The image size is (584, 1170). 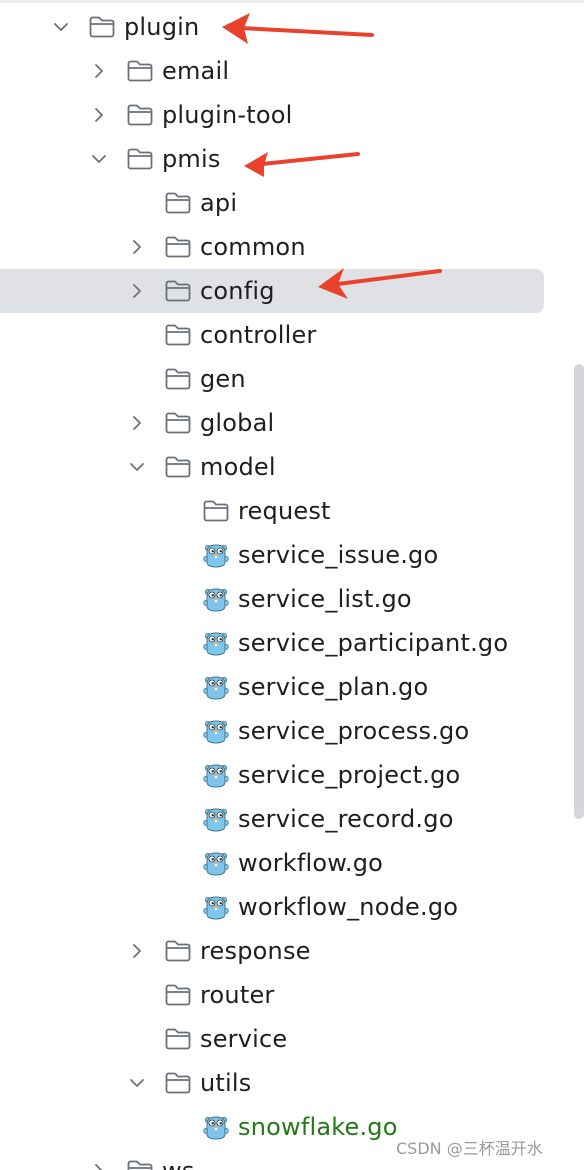 I want to click on tree-node-label: service_issue.go, so click(x=338, y=555).